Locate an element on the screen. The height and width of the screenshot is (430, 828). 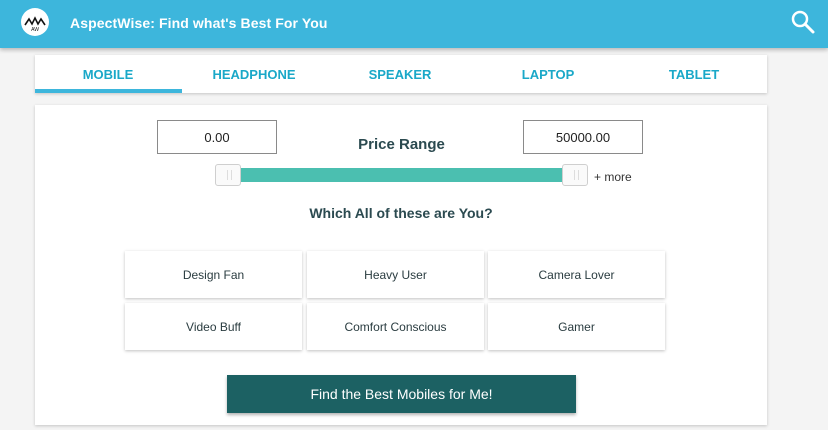
tab-mobile: MOBILE is located at coordinates (108, 74).